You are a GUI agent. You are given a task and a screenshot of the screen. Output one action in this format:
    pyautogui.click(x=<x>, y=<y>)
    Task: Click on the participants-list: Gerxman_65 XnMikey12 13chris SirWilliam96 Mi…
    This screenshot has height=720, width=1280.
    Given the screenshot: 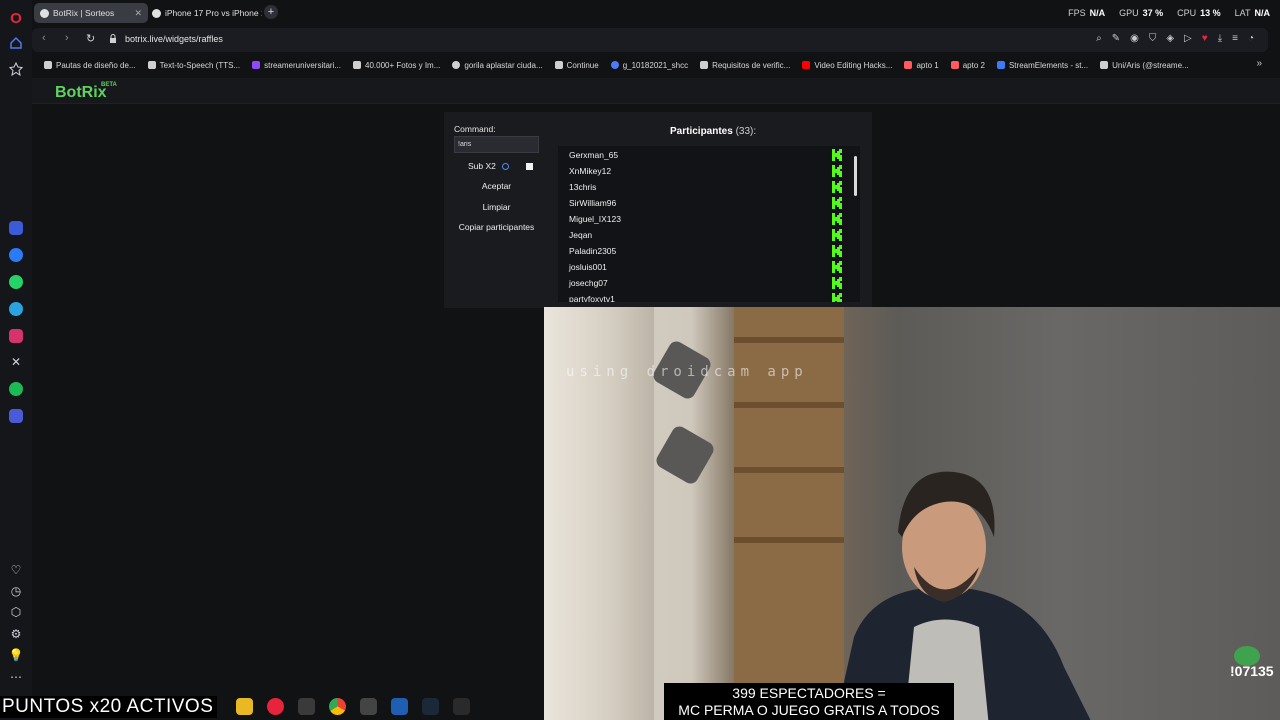 What is the action you would take?
    pyautogui.click(x=709, y=224)
    